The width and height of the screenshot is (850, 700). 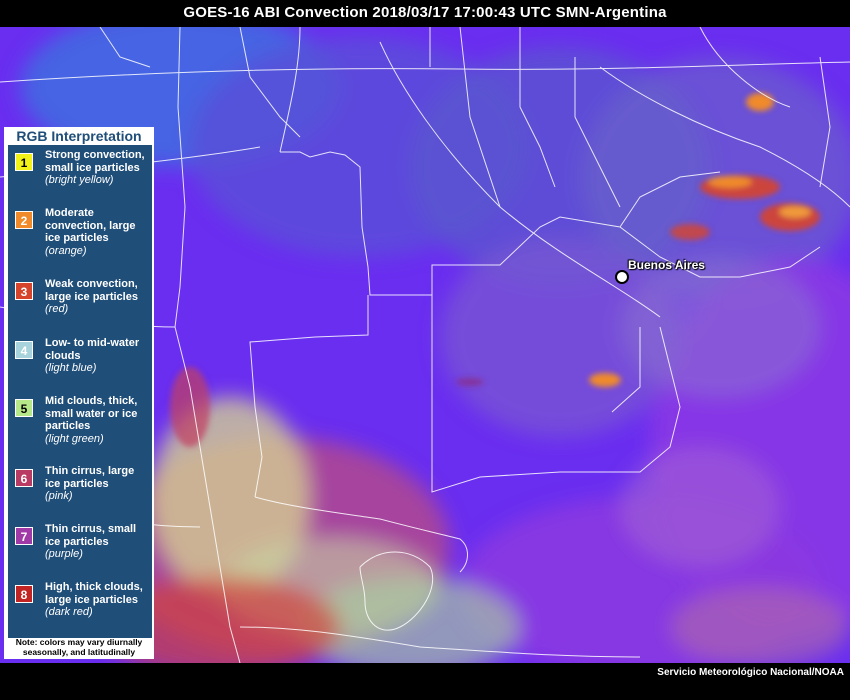 I want to click on legend-note: (red), so click(x=57, y=309).